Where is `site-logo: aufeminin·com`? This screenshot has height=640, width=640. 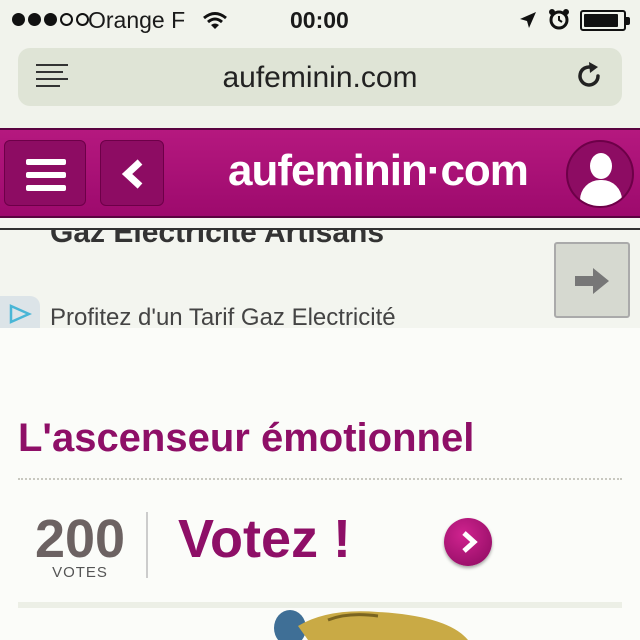
site-logo: aufeminin·com is located at coordinates (378, 171).